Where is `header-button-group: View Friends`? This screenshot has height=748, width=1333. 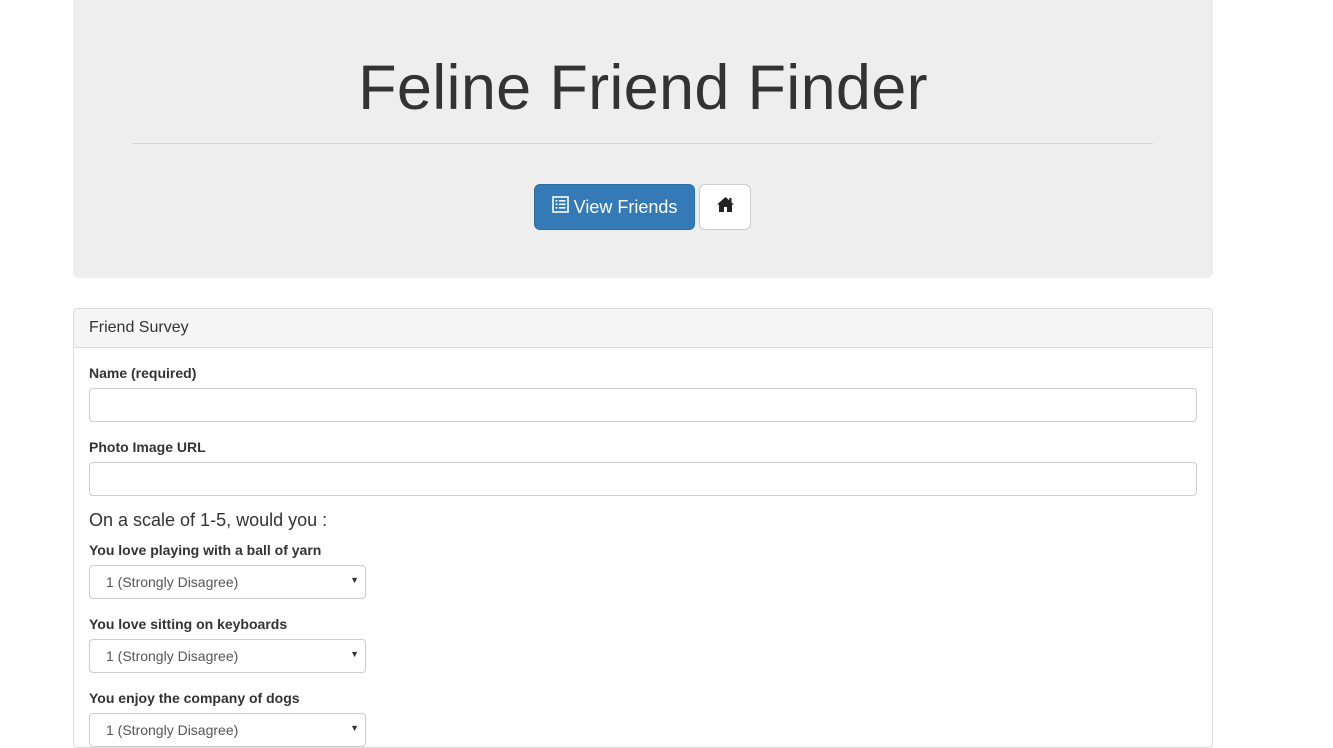 header-button-group: View Friends is located at coordinates (642, 207).